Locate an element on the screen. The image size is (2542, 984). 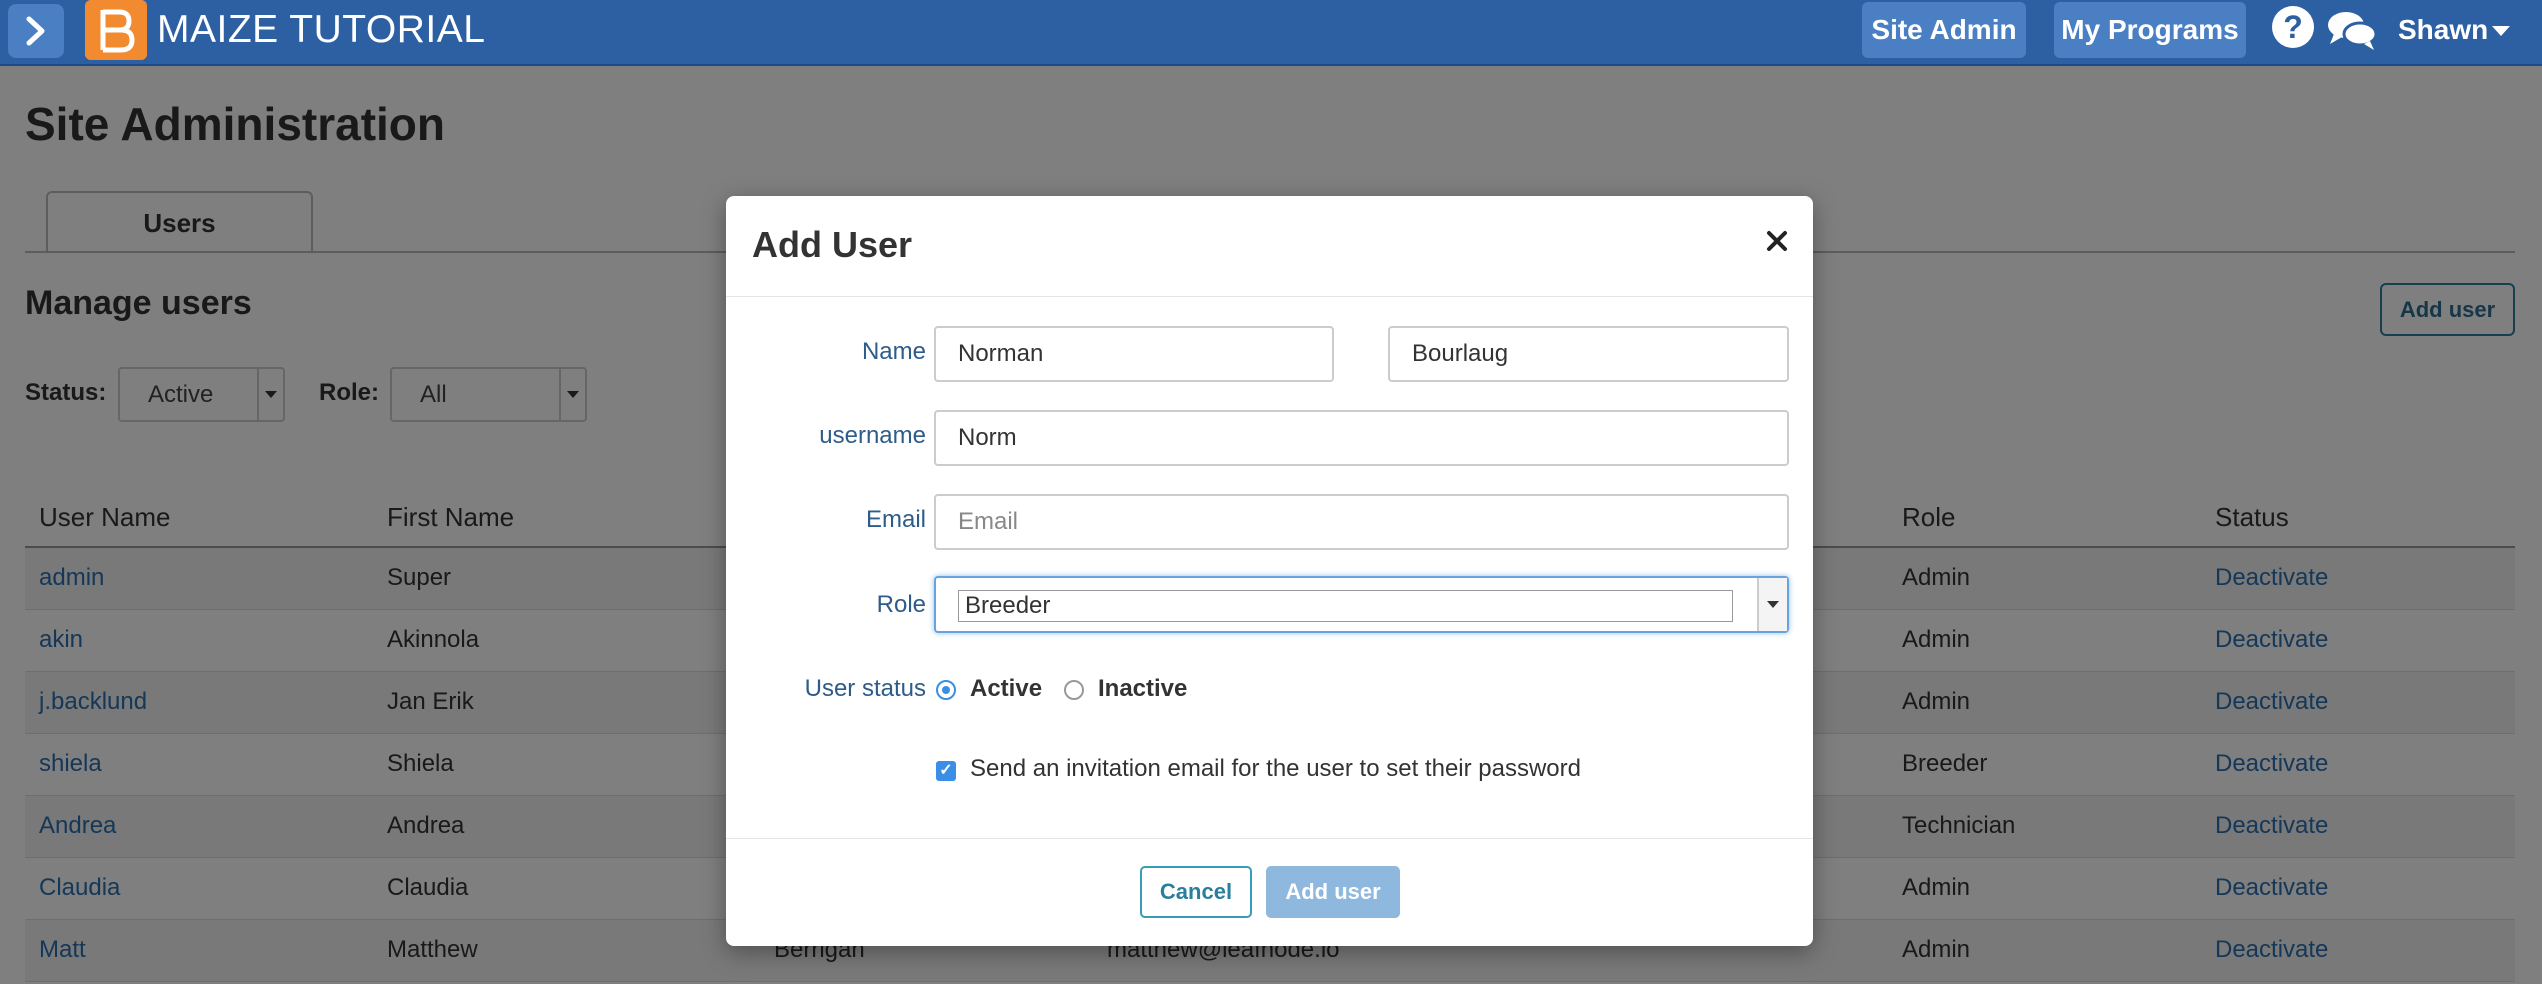
role-select: Breeder is located at coordinates (1361, 604).